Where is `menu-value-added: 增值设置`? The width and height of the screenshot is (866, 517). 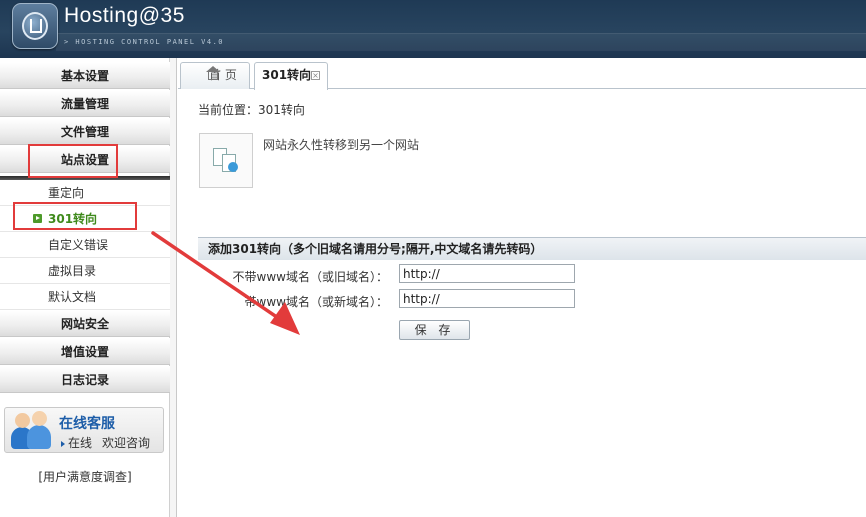
menu-value-added: 增值设置 is located at coordinates (85, 351).